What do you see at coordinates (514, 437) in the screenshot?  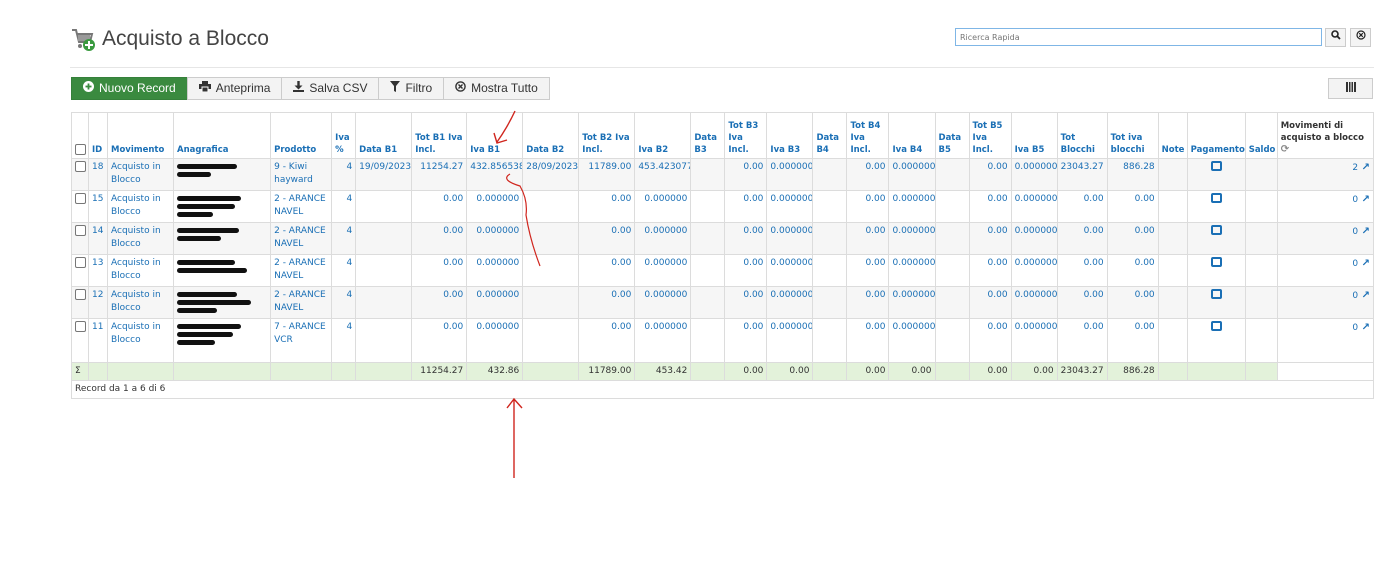 I see `annotation-arrow-bottom` at bounding box center [514, 437].